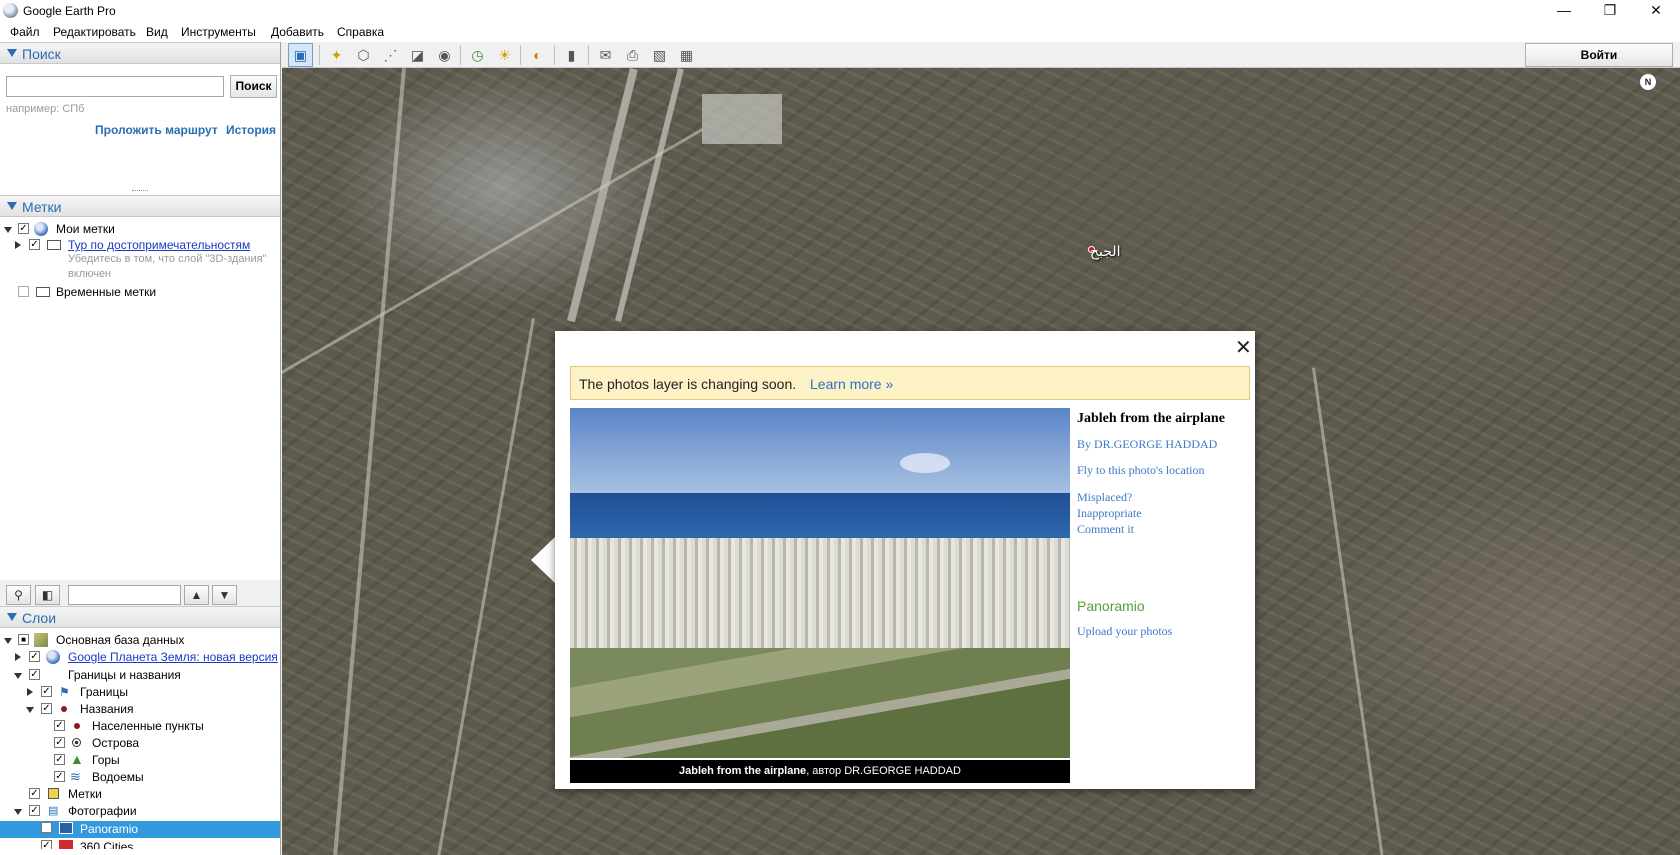 The height and width of the screenshot is (855, 1680). I want to click on splitter-grip, so click(140, 191).